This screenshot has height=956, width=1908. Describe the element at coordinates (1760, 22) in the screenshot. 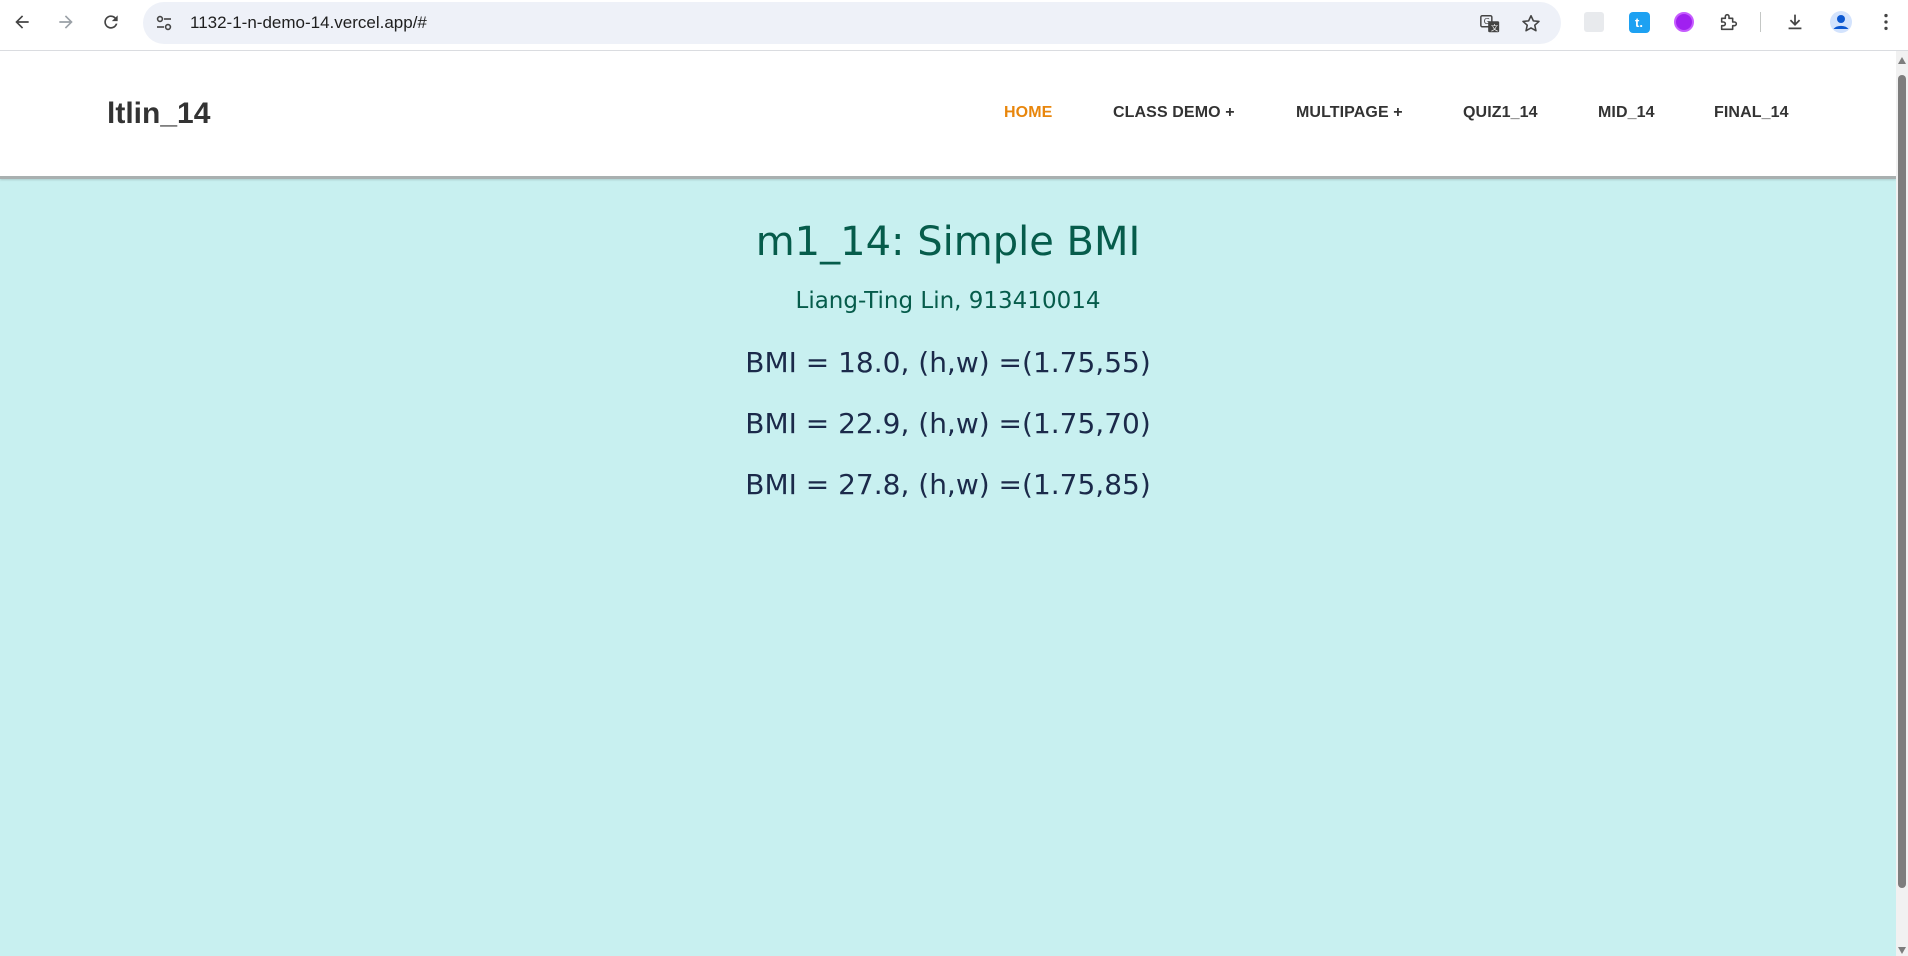

I see `toolbar-divider` at that location.